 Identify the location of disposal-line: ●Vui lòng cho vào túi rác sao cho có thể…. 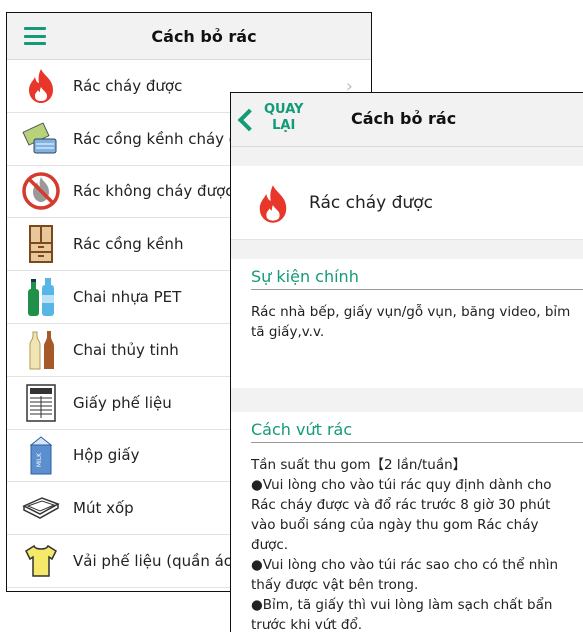
(405, 575).